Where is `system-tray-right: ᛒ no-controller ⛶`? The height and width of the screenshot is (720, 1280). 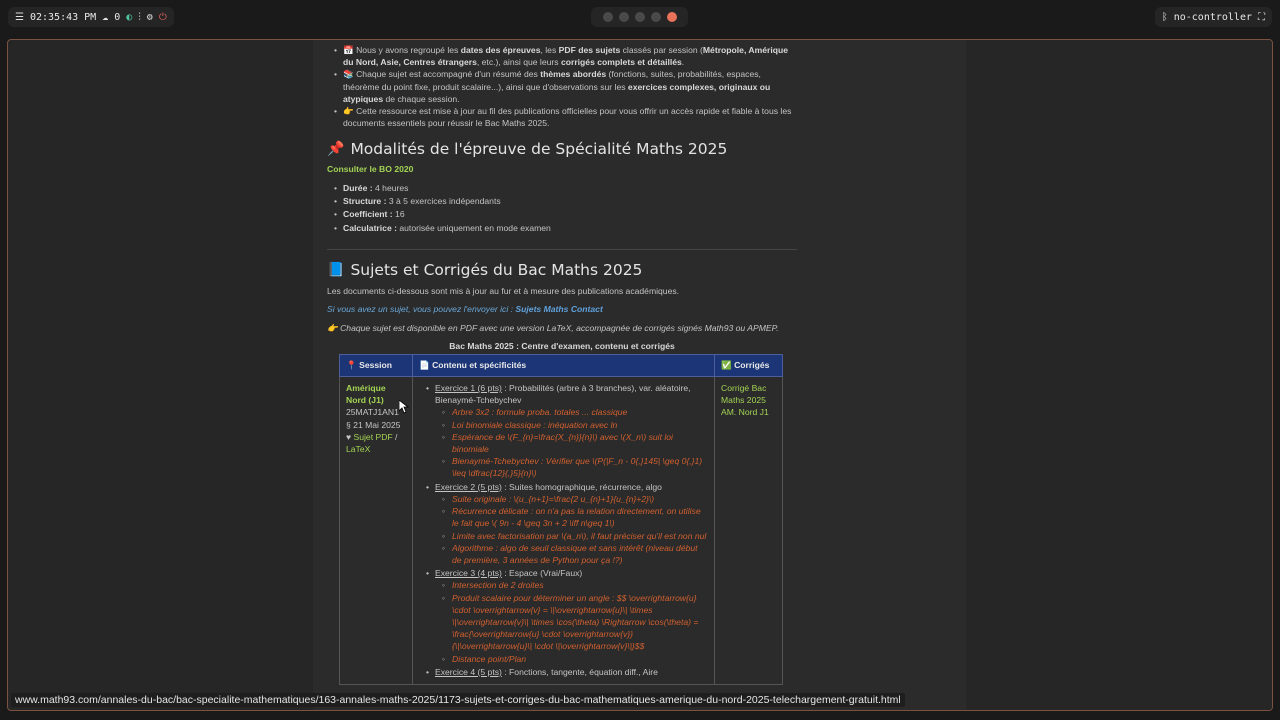 system-tray-right: ᛒ no-controller ⛶ is located at coordinates (1213, 17).